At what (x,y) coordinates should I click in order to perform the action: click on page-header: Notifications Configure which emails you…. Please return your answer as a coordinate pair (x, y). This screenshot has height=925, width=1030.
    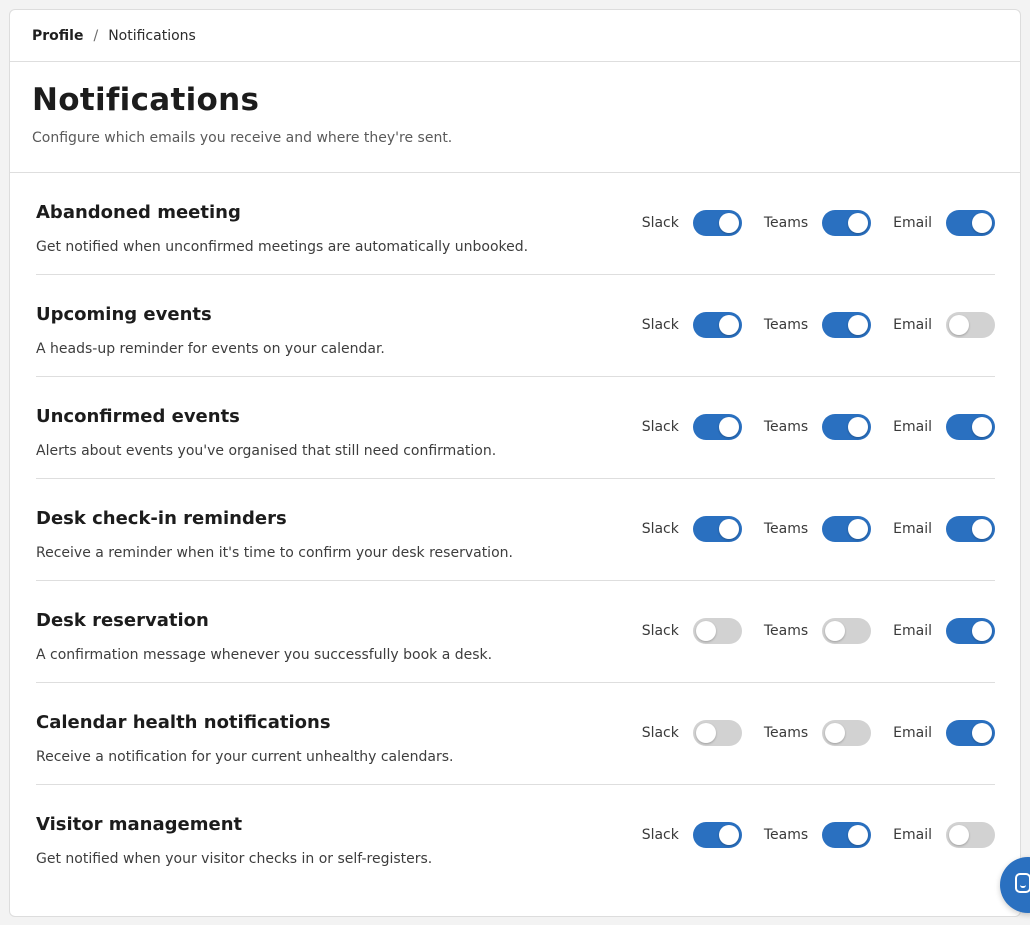
    Looking at the image, I should click on (515, 117).